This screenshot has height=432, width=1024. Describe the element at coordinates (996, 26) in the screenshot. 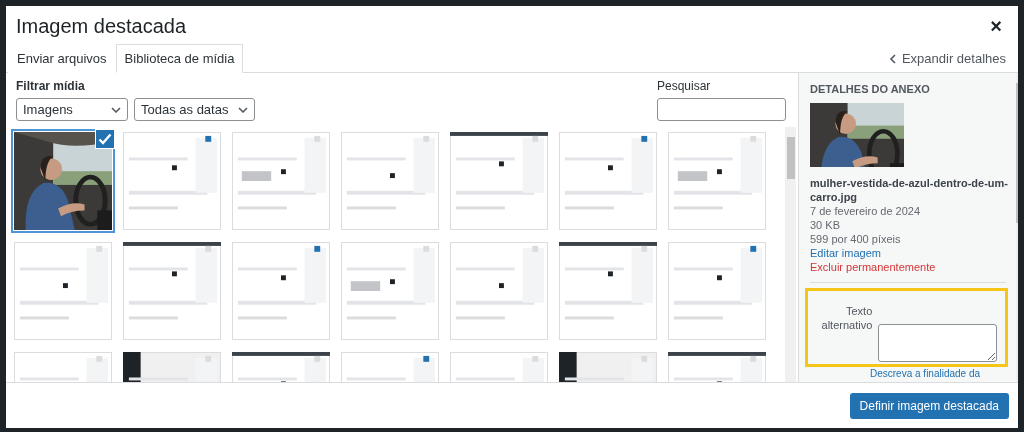

I see `close-button: ×` at that location.